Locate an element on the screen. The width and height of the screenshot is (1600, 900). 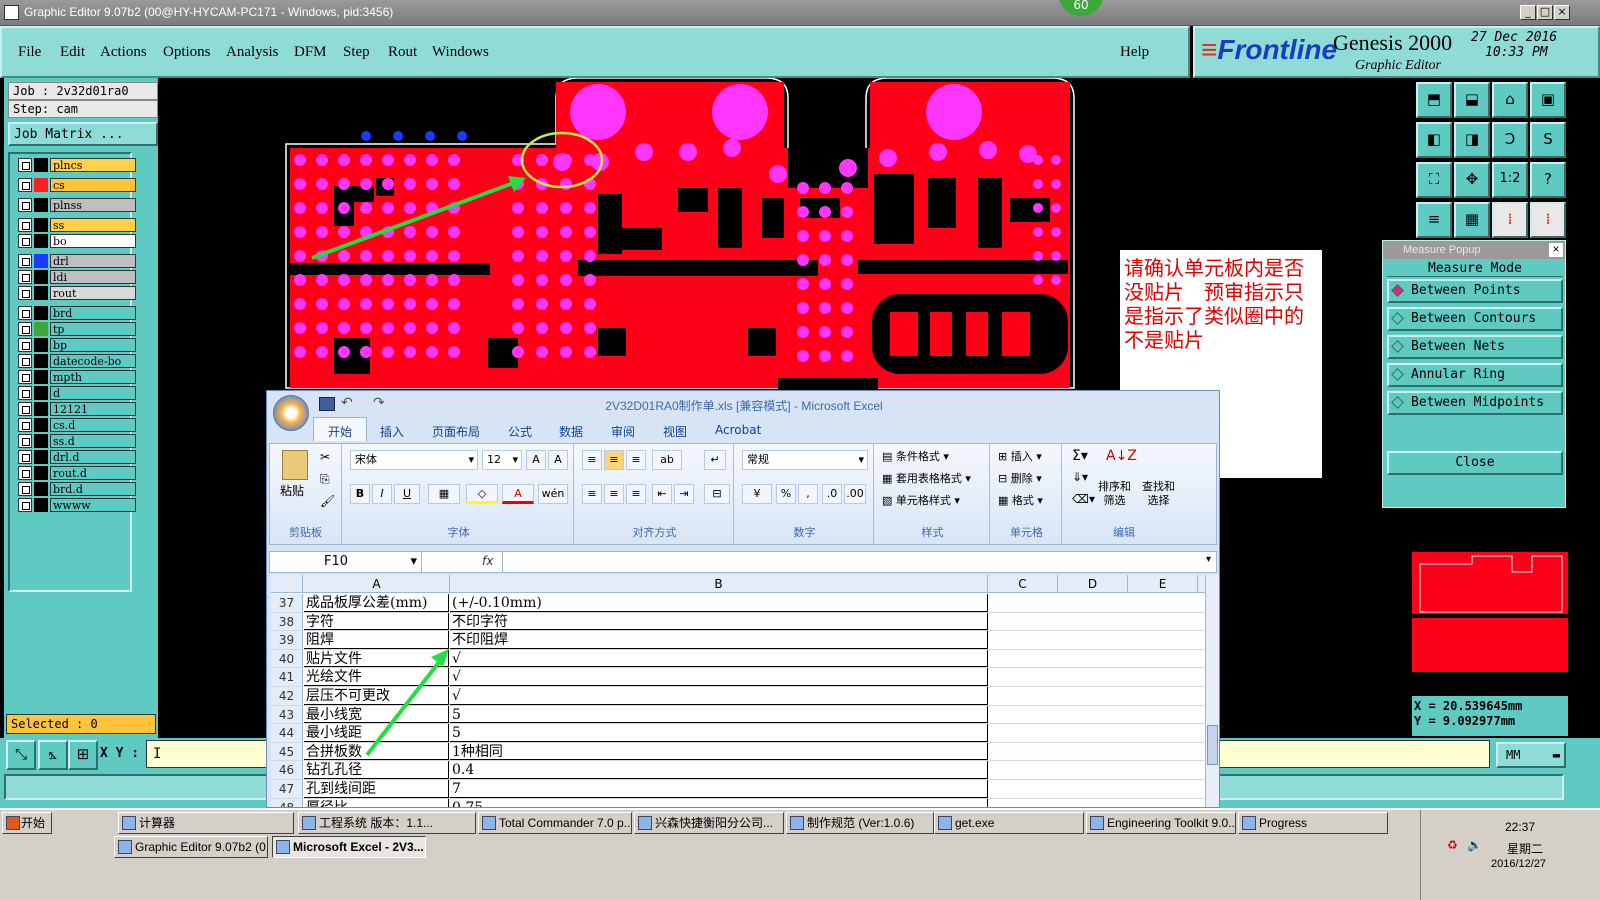
measure-close-button: Close is located at coordinates (1475, 463).